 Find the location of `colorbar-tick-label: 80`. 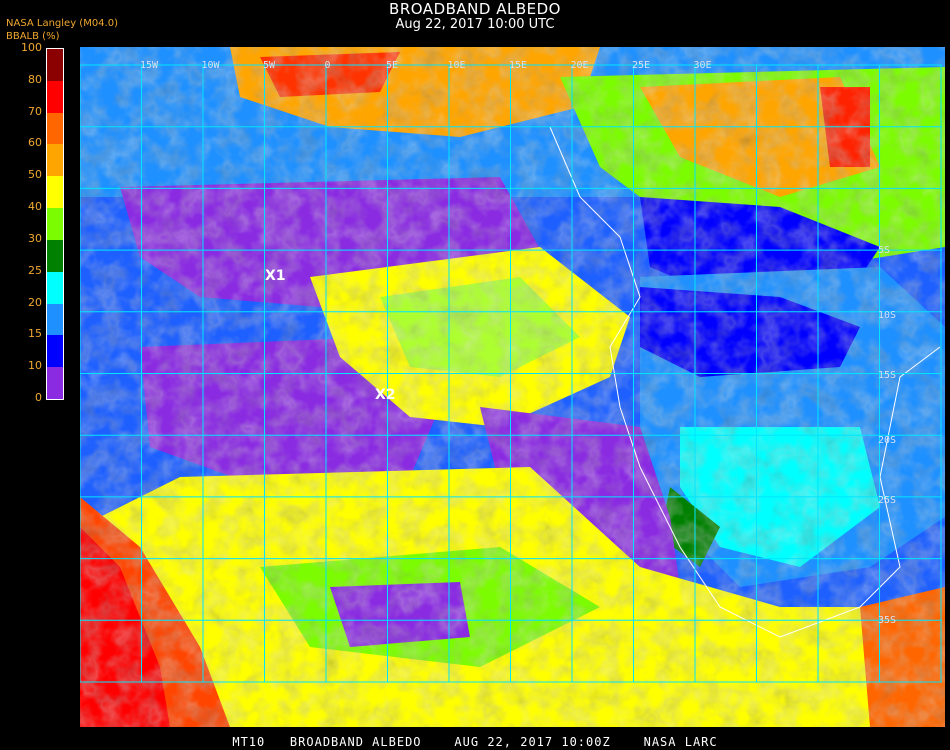

colorbar-tick-label: 80 is located at coordinates (35, 79).